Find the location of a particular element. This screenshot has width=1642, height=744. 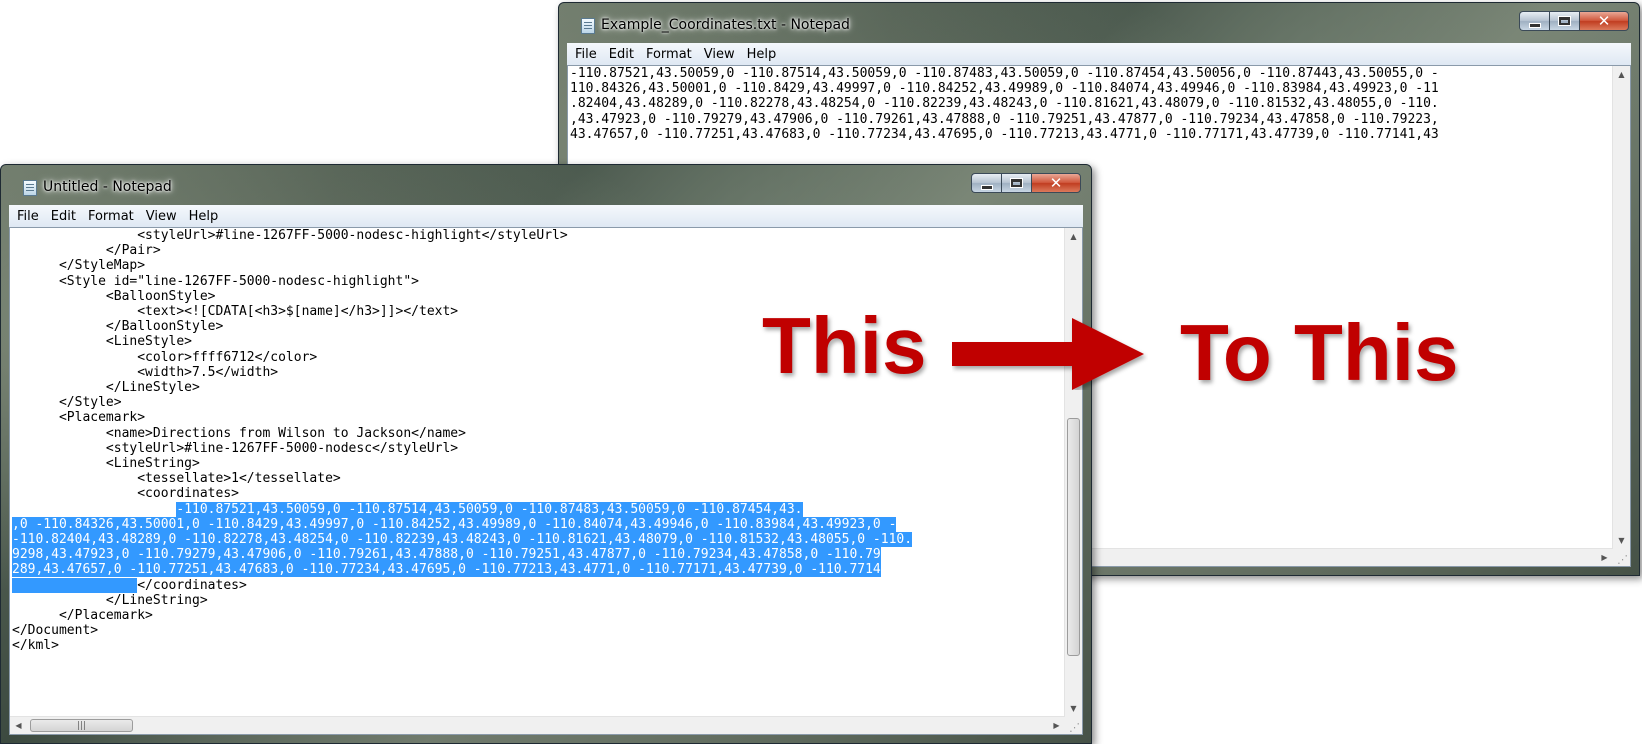

caption-to-this: To This is located at coordinates (1319, 352).